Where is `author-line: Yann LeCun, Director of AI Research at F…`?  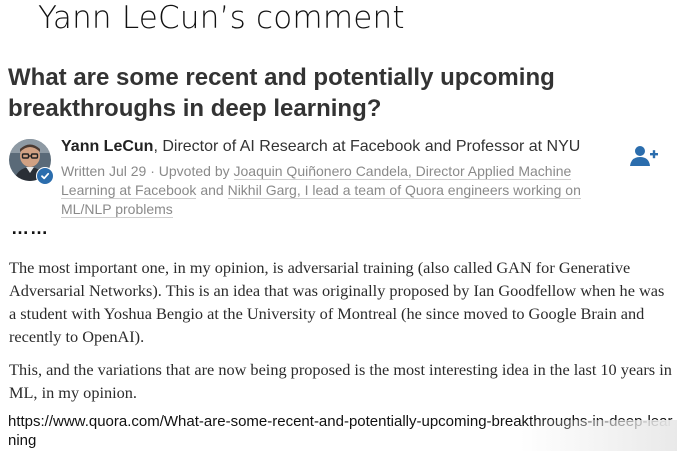 author-line: Yann LeCun, Director of AI Research at F… is located at coordinates (320, 147).